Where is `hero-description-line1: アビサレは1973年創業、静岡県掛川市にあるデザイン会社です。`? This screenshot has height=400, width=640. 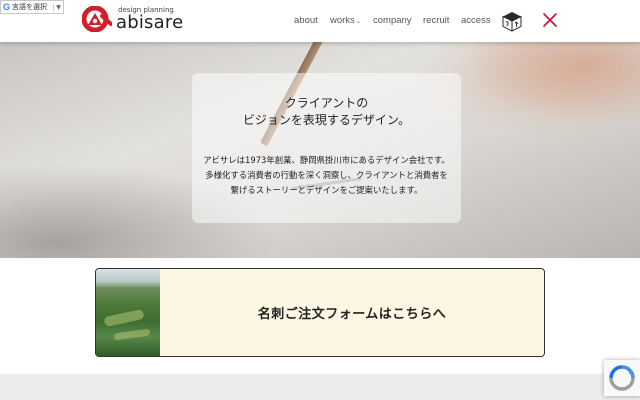
hero-description-line1: アビサレは1973年創業、静岡県掛川市にあるデザイン会社です。 is located at coordinates (326, 160).